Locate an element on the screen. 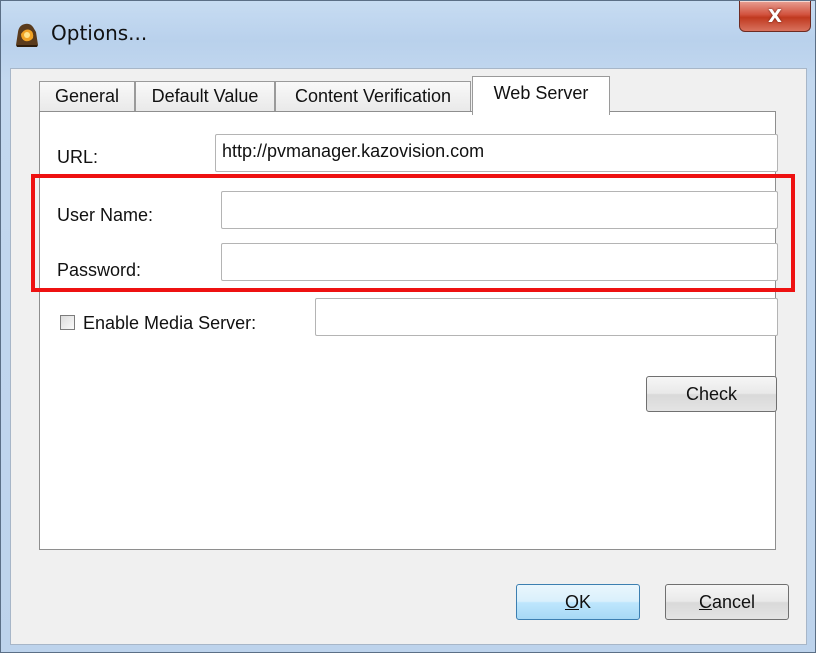 This screenshot has width=816, height=653. media-server-label: Enable Media Server: is located at coordinates (169, 323).